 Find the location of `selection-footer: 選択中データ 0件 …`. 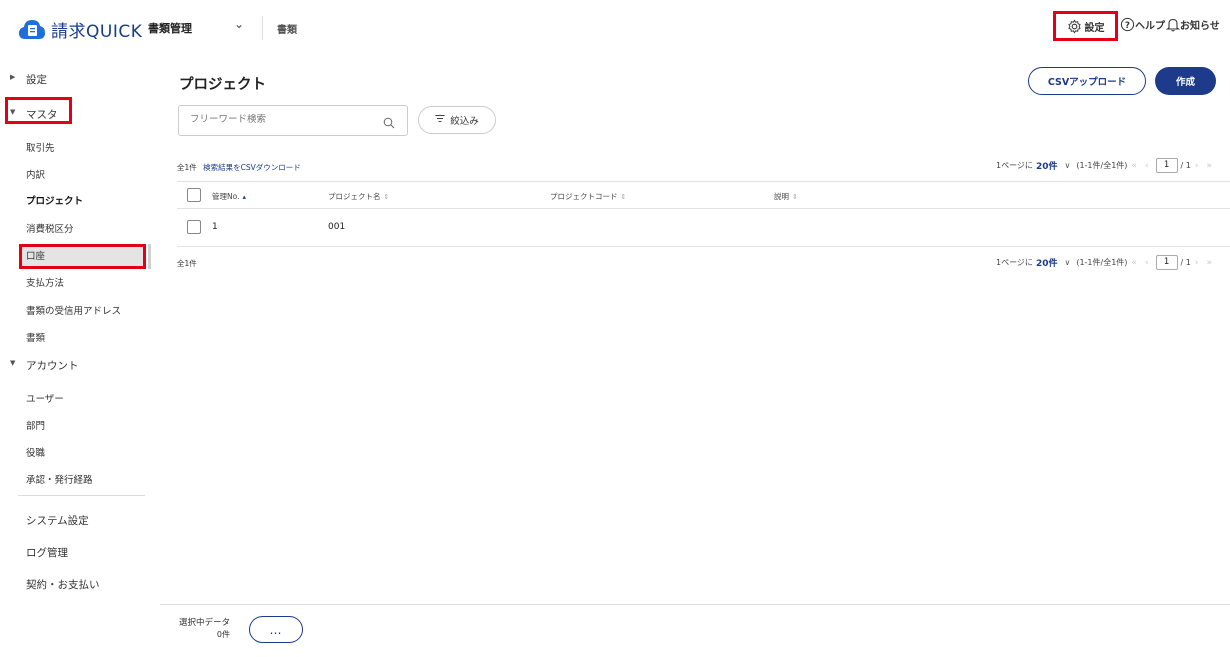

selection-footer: 選択中データ 0件 … is located at coordinates (695, 630).